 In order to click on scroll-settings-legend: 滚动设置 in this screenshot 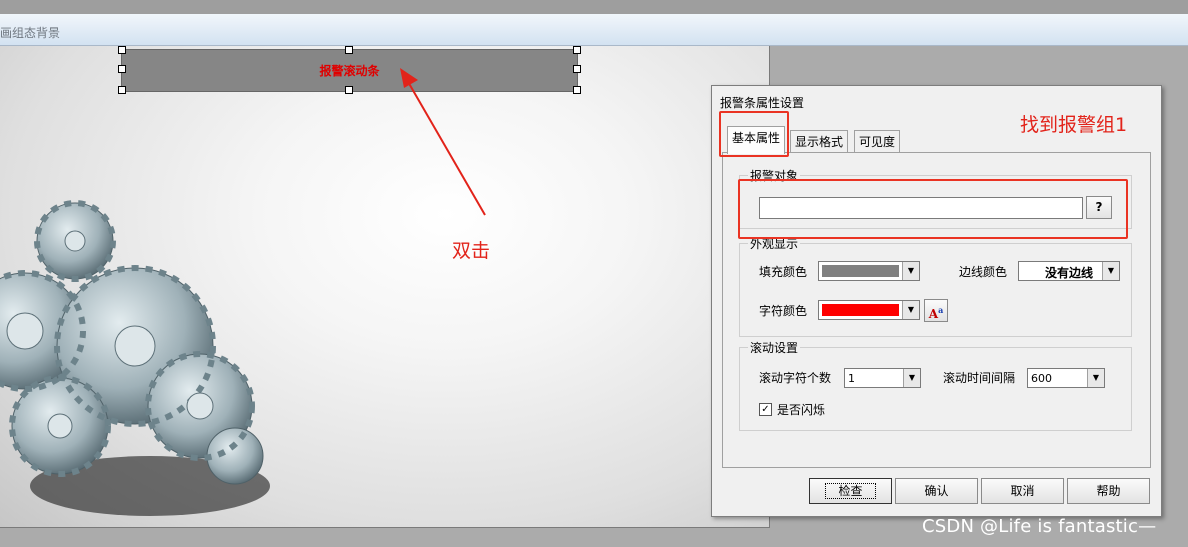, I will do `click(774, 347)`.